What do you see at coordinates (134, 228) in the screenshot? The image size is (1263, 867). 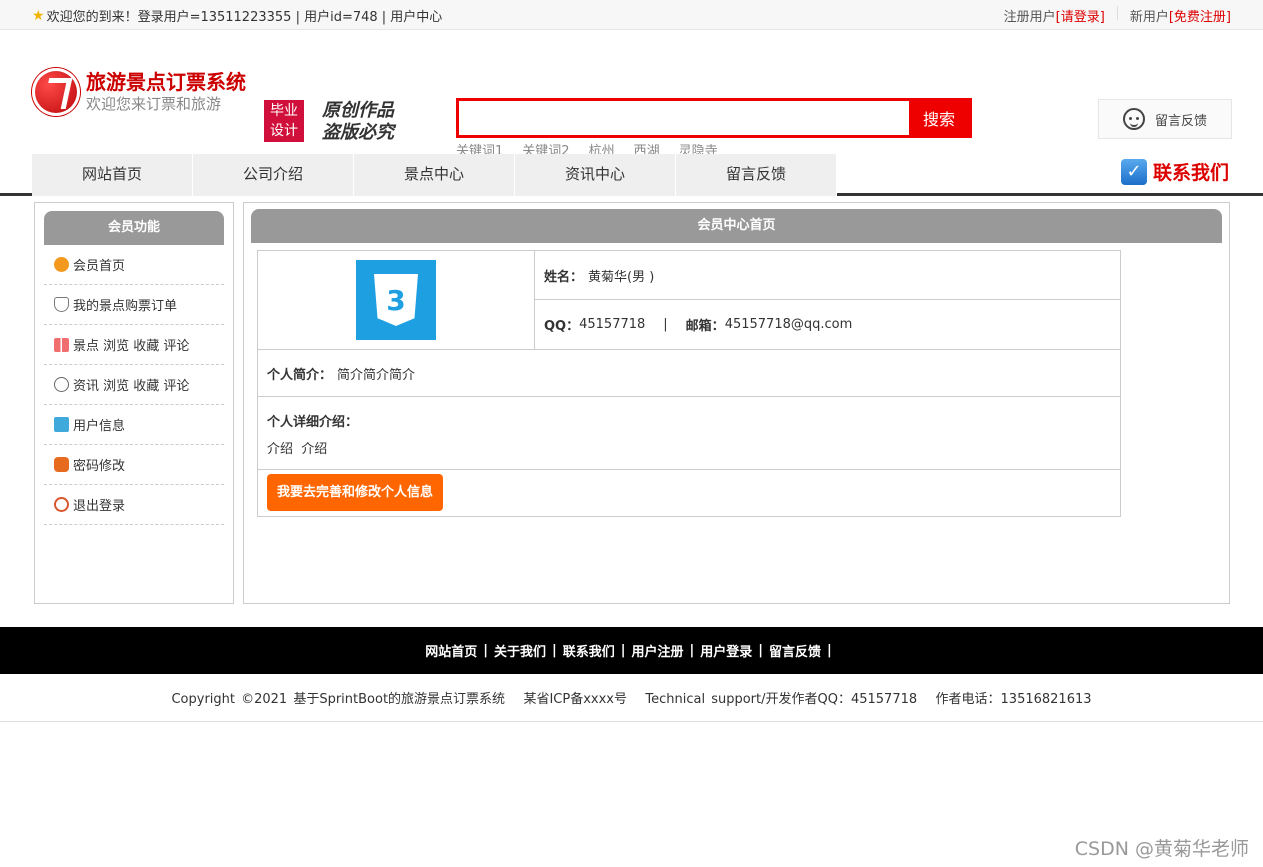 I see `sidebar-title: 会员功能` at bounding box center [134, 228].